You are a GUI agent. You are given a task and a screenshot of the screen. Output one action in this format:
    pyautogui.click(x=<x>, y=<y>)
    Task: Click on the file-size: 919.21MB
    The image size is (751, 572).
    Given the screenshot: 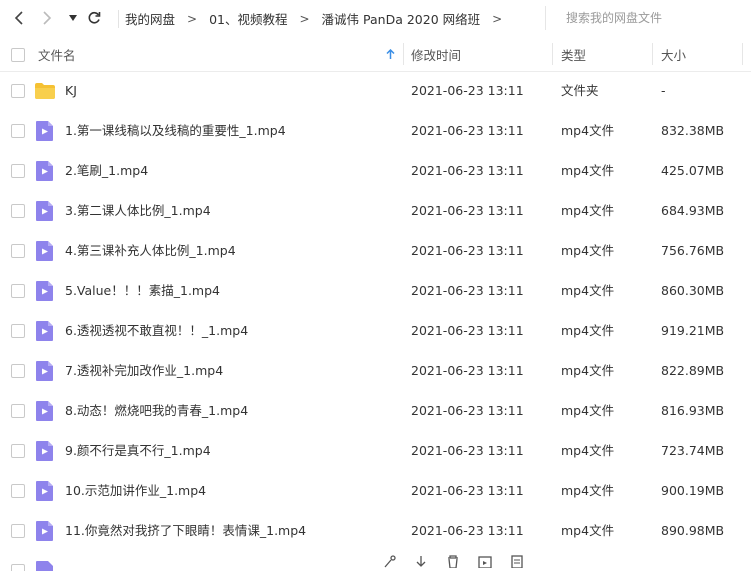 What is the action you would take?
    pyautogui.click(x=693, y=330)
    